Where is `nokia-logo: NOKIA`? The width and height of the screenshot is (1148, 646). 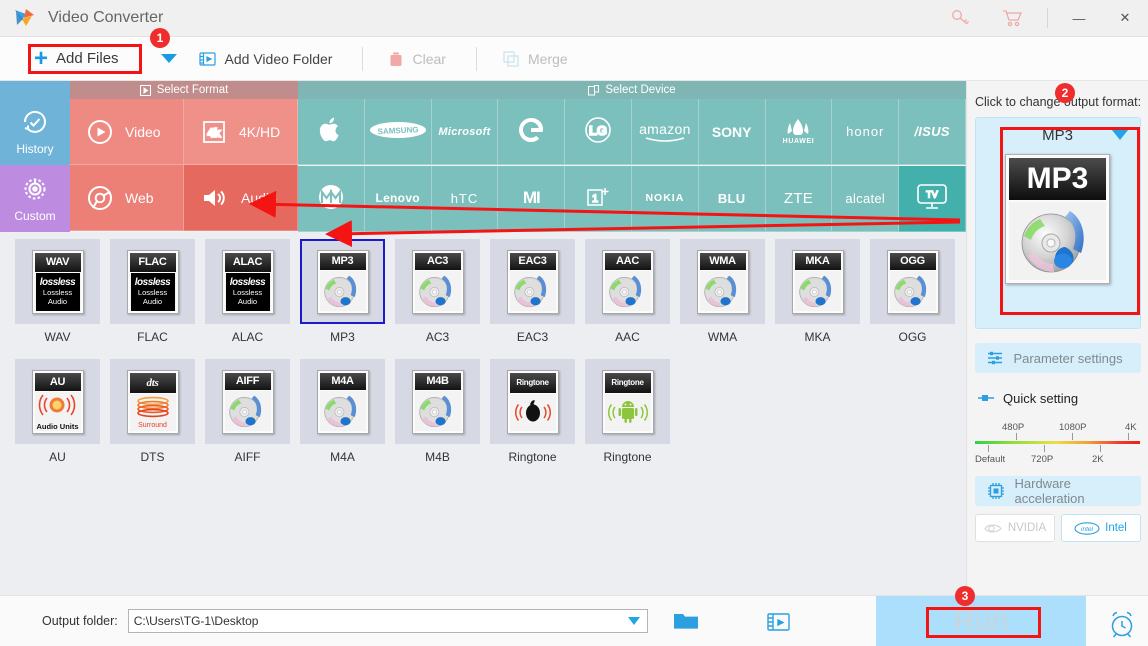
nokia-logo: NOKIA is located at coordinates (665, 198).